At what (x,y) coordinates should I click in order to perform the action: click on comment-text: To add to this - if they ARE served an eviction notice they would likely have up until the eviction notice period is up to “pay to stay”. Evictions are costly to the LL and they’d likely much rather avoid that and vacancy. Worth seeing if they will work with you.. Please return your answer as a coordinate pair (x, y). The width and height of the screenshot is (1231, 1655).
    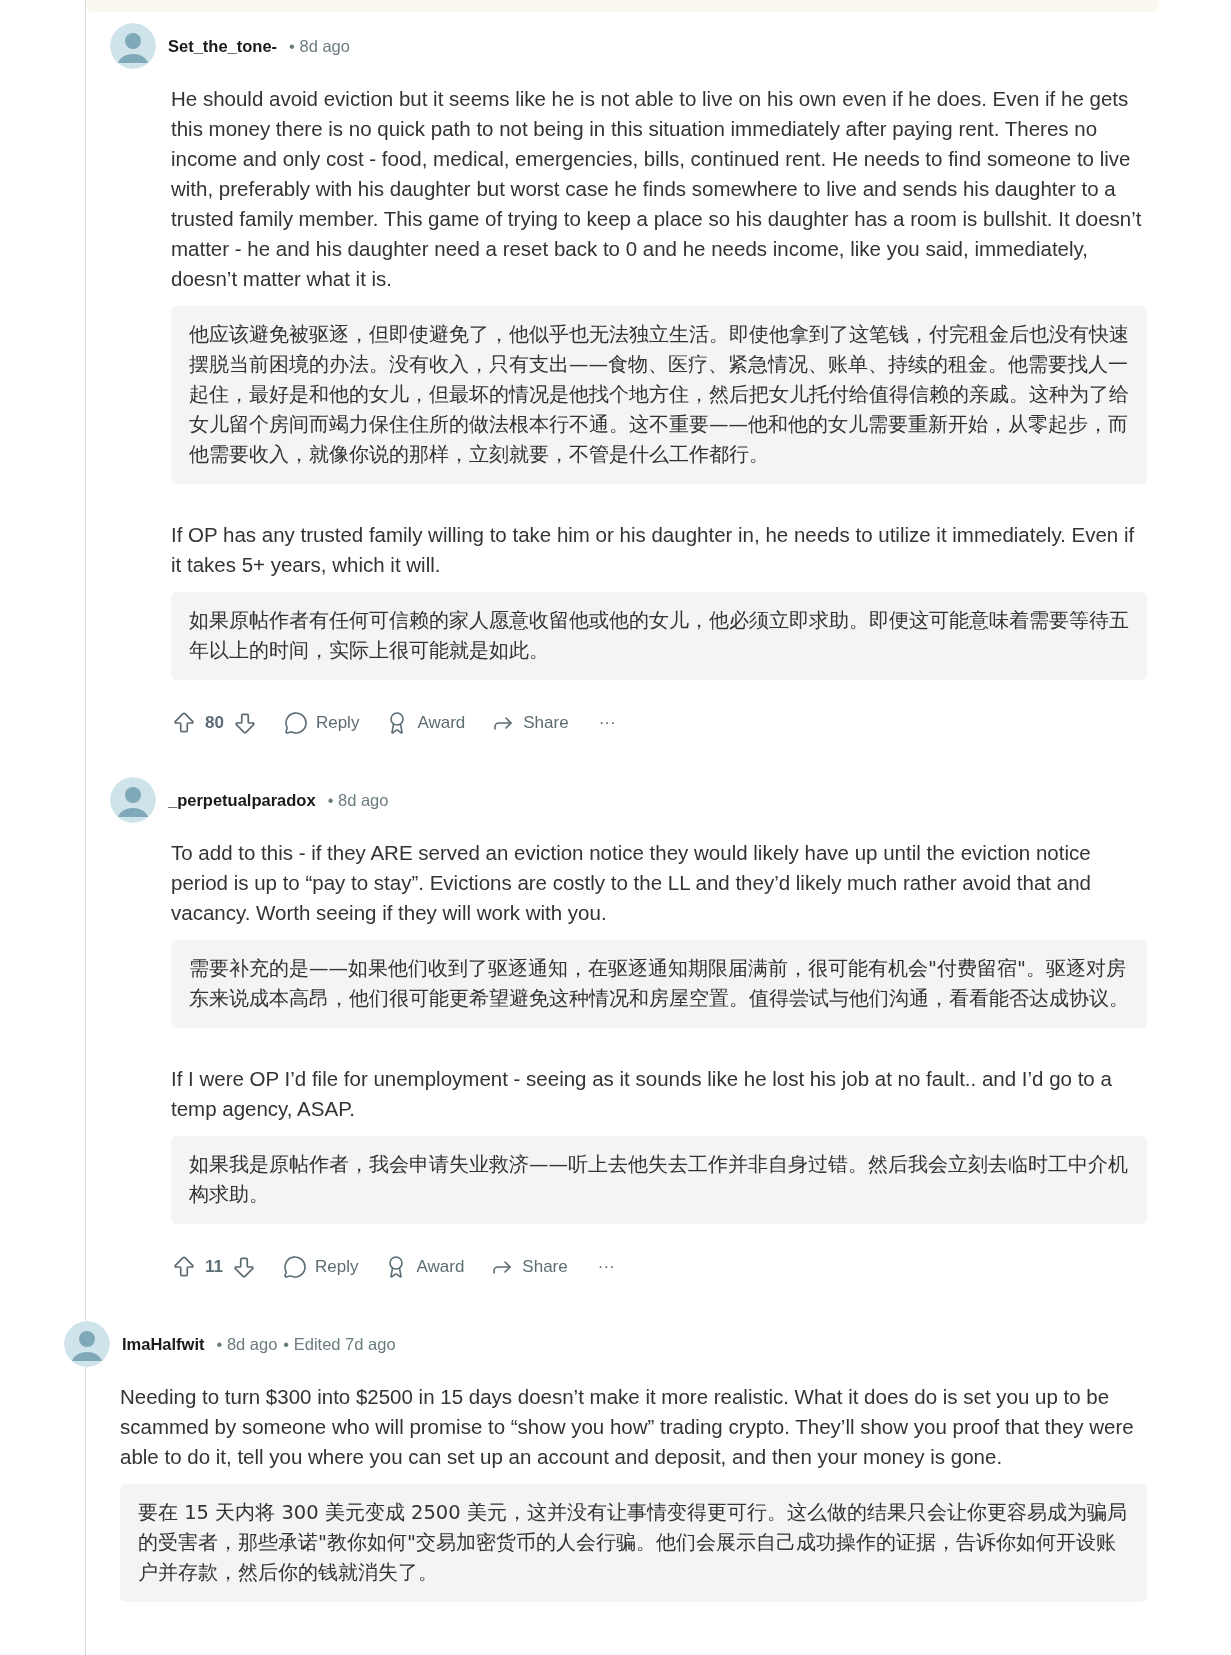
    Looking at the image, I should click on (631, 883).